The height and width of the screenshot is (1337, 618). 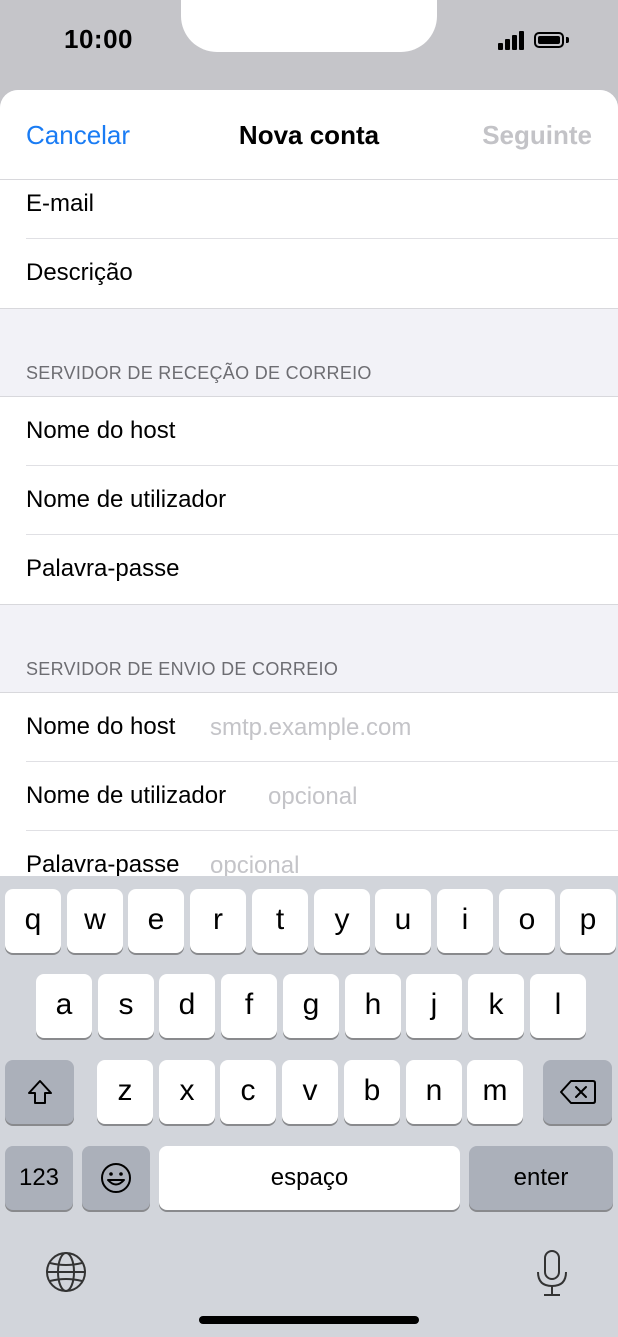 I want to click on key-h: h, so click(x=373, y=1006).